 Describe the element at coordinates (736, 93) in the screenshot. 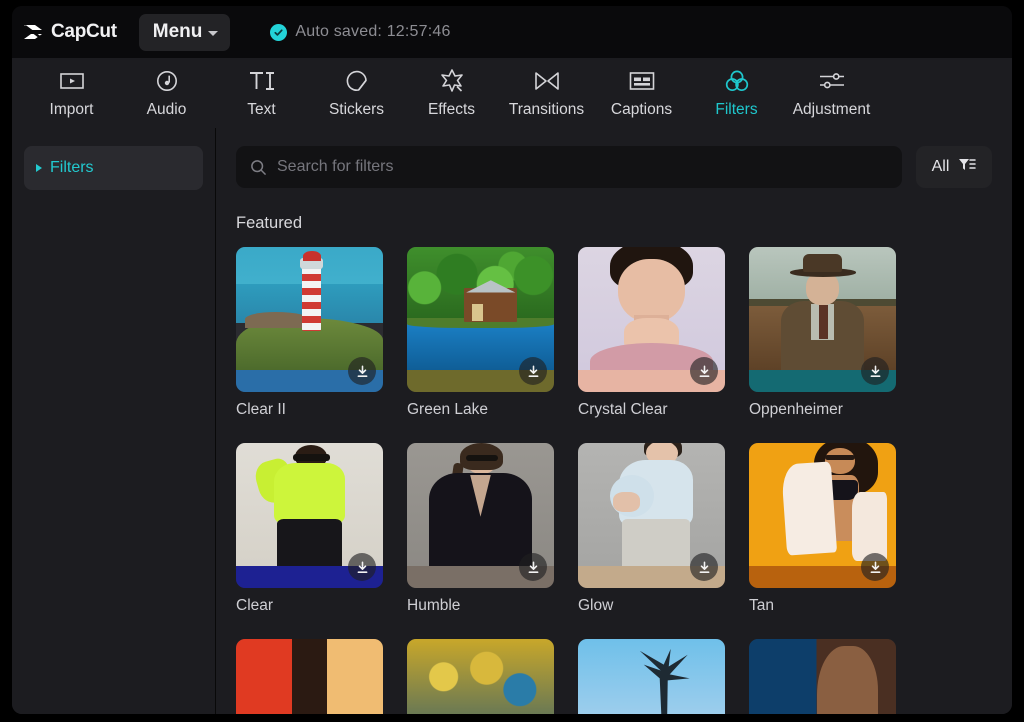

I see `tab-filters: Filters` at that location.